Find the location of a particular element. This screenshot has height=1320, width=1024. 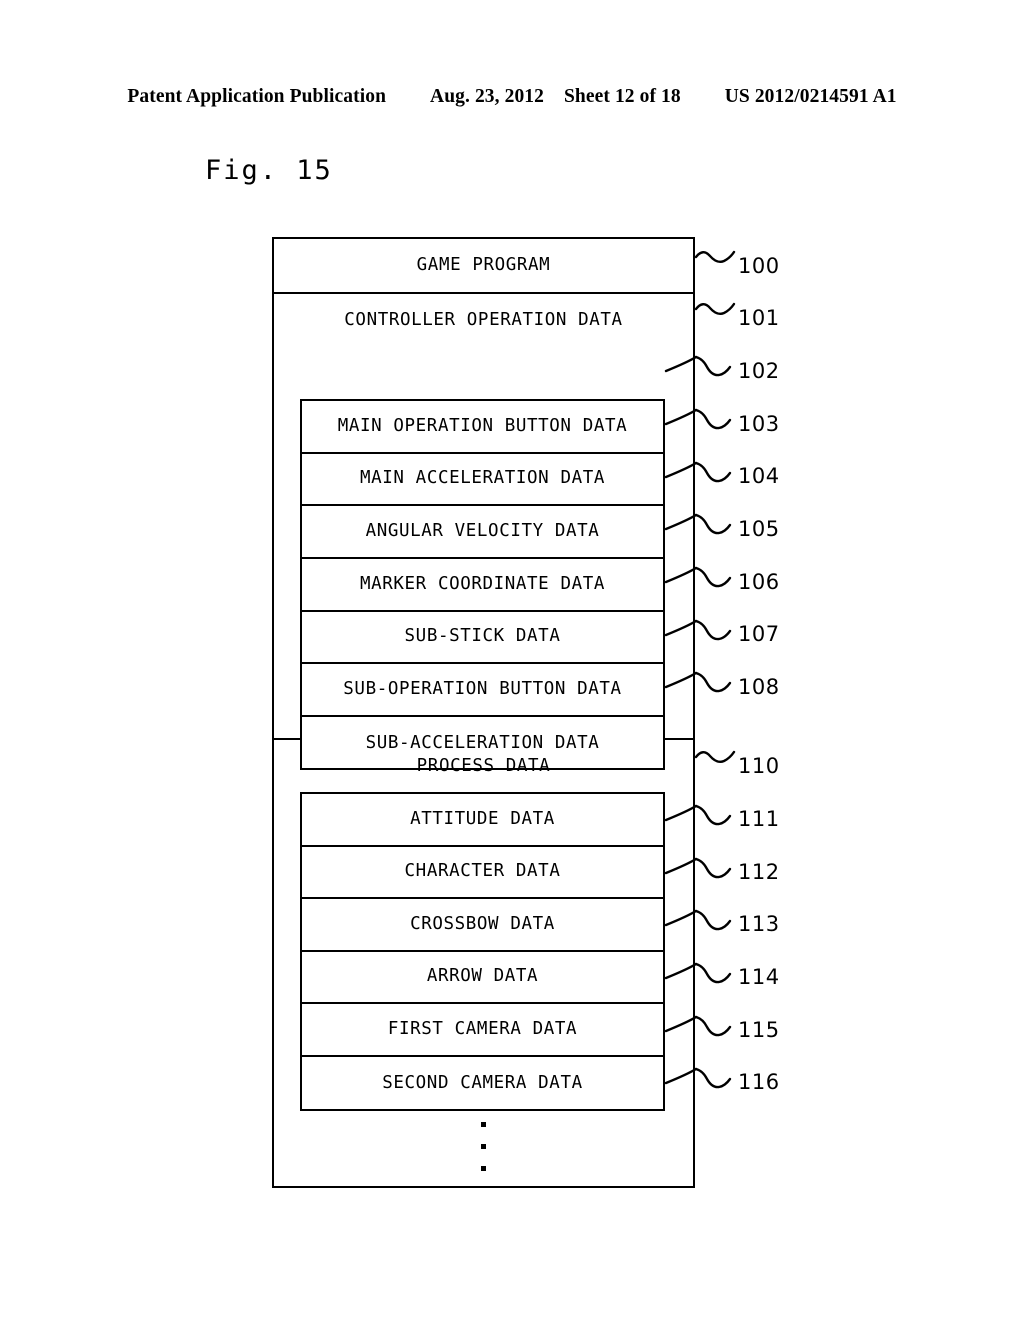

row-label: SUB-STICK DATA is located at coordinates (482, 636).